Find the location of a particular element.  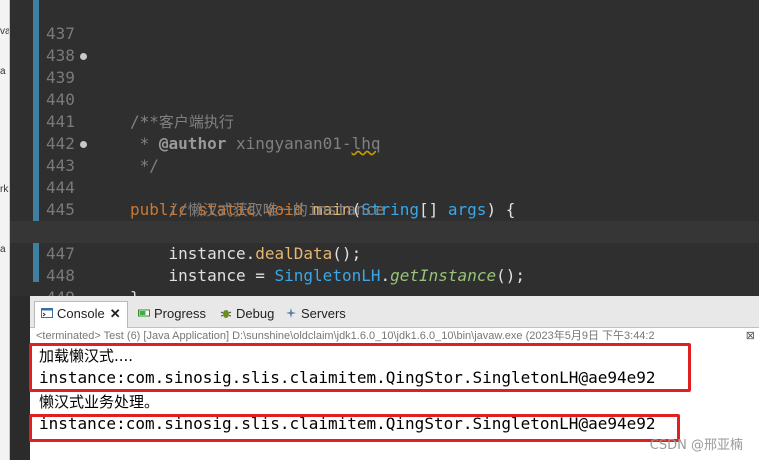

tab-servers: Servers is located at coordinates (315, 314).